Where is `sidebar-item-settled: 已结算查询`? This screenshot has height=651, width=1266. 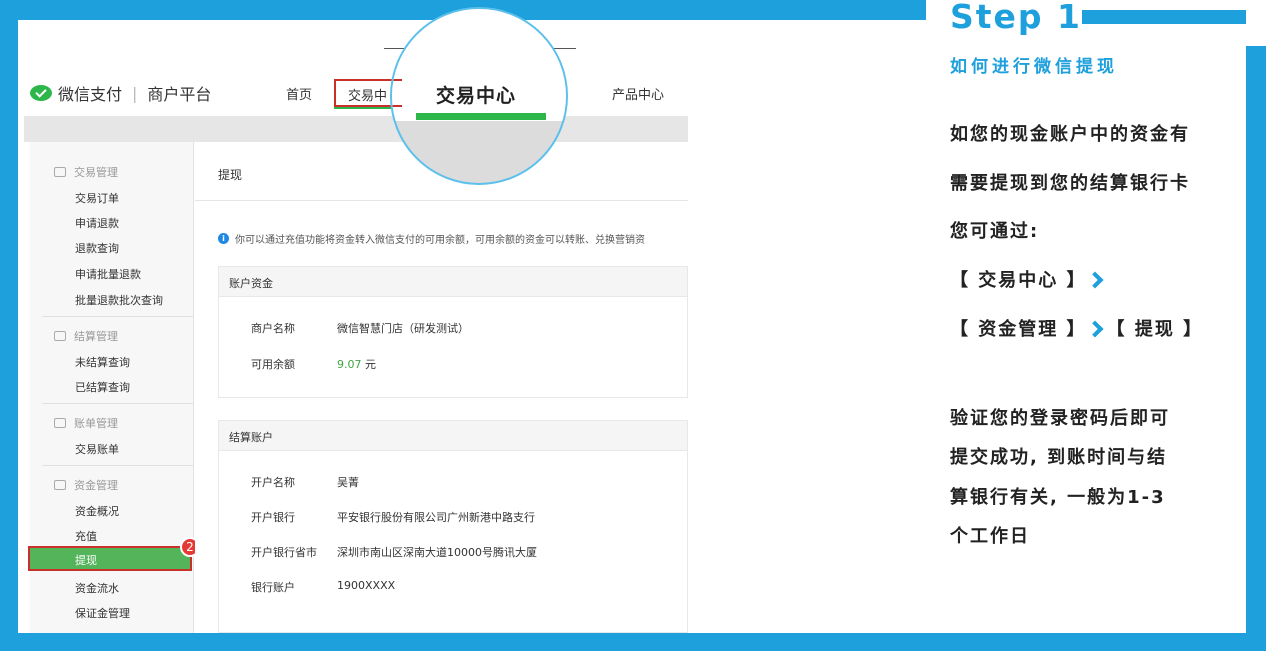
sidebar-item-settled: 已结算查询 is located at coordinates (102, 387).